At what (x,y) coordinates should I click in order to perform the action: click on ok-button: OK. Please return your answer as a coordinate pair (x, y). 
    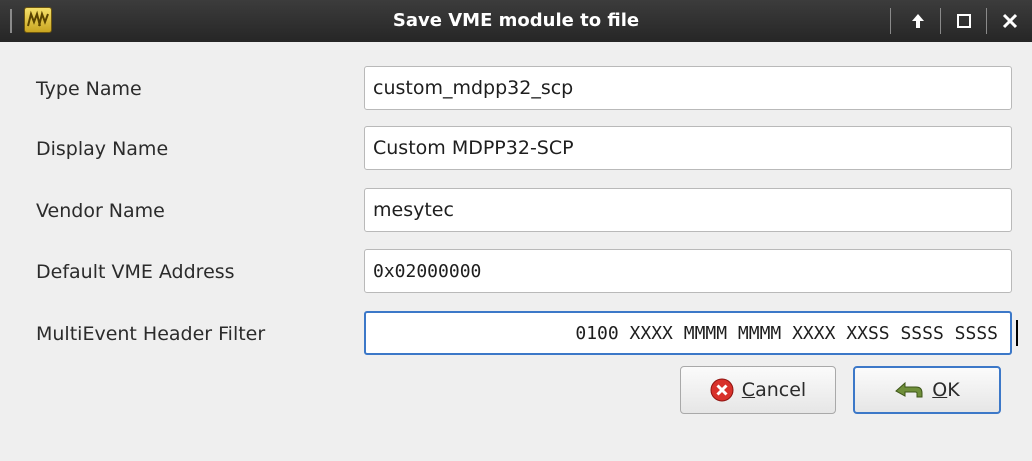
    Looking at the image, I should click on (927, 390).